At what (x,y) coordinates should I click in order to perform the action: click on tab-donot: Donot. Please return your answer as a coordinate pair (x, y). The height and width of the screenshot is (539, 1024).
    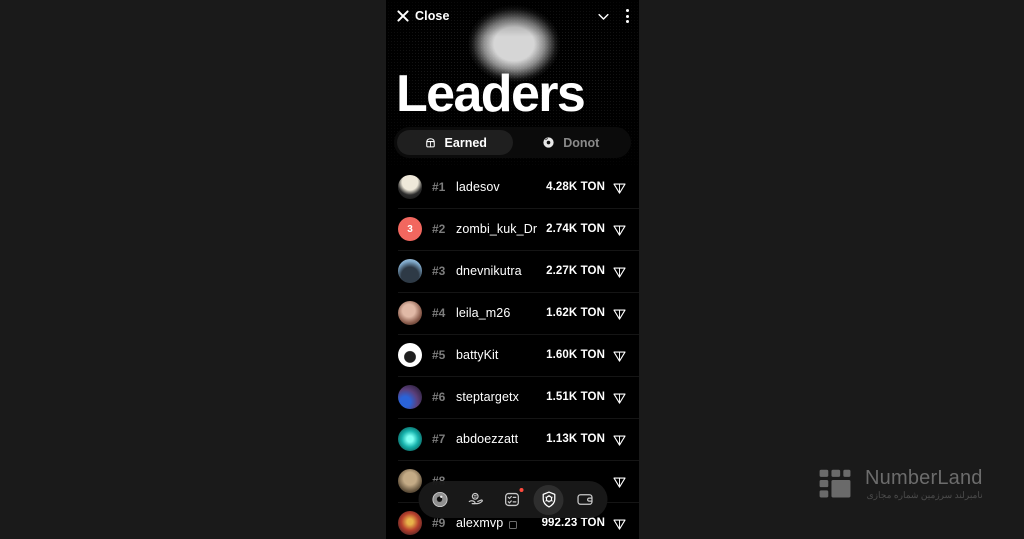
    Looking at the image, I should click on (571, 142).